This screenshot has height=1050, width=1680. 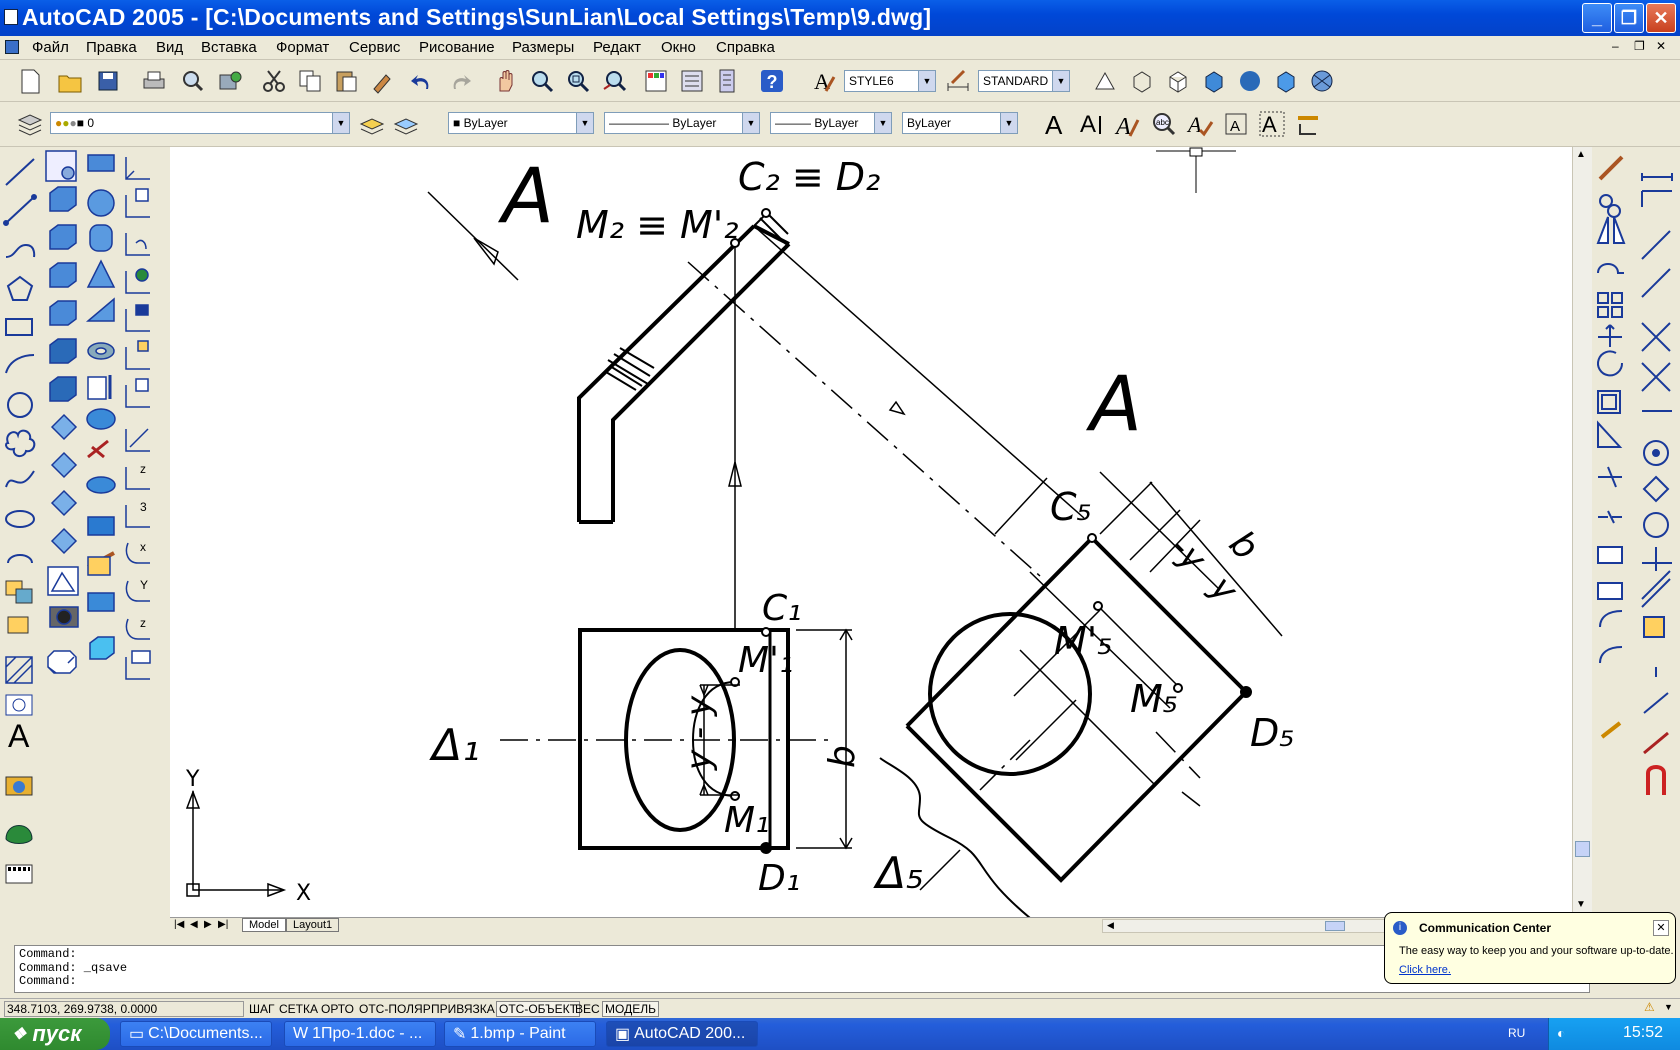 What do you see at coordinates (1214, 81) in the screenshot?
I see `shaded-box-icon` at bounding box center [1214, 81].